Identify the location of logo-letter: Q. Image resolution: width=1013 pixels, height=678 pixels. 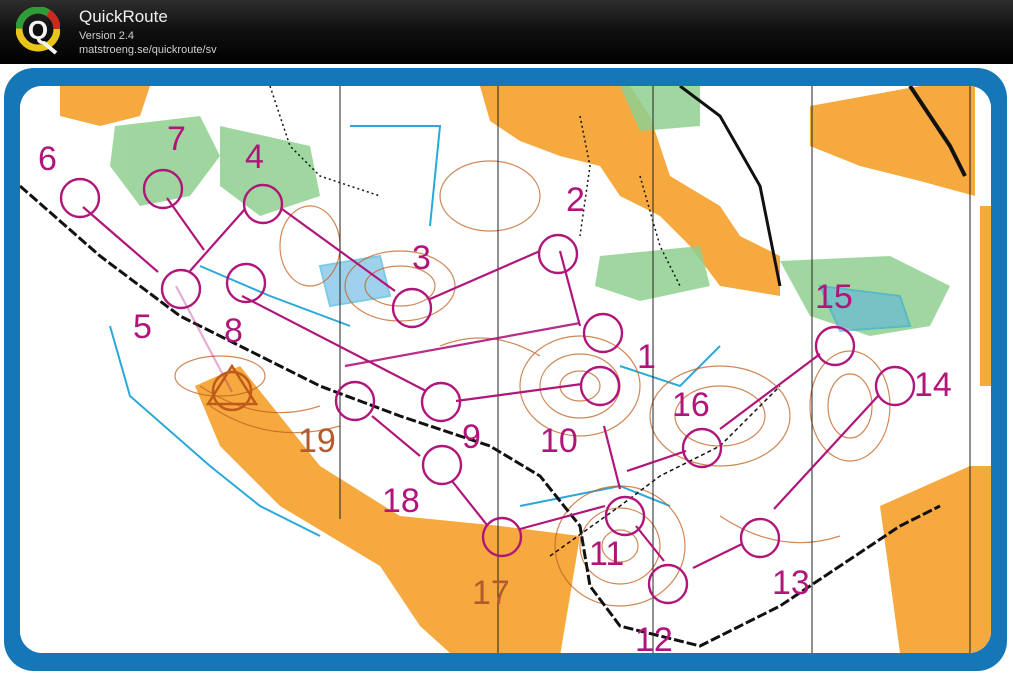
(38, 30).